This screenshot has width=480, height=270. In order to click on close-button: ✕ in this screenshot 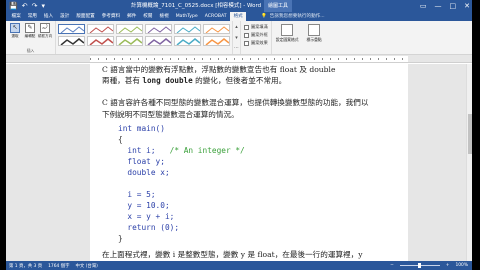, I will do `click(467, 6)`.